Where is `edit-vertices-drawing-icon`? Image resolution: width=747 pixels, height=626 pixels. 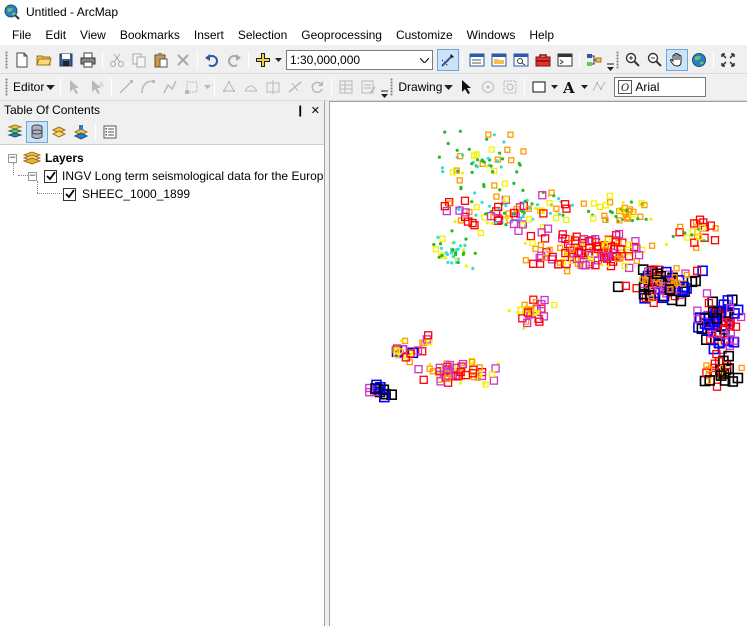 edit-vertices-drawing-icon is located at coordinates (599, 86).